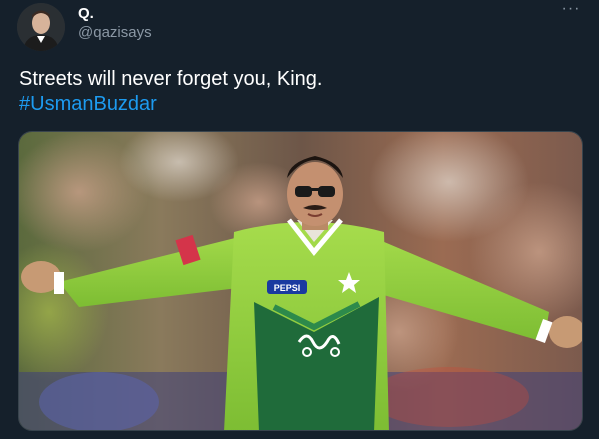 Image resolution: width=599 pixels, height=439 pixels. I want to click on profile-photo-icon, so click(41, 27).